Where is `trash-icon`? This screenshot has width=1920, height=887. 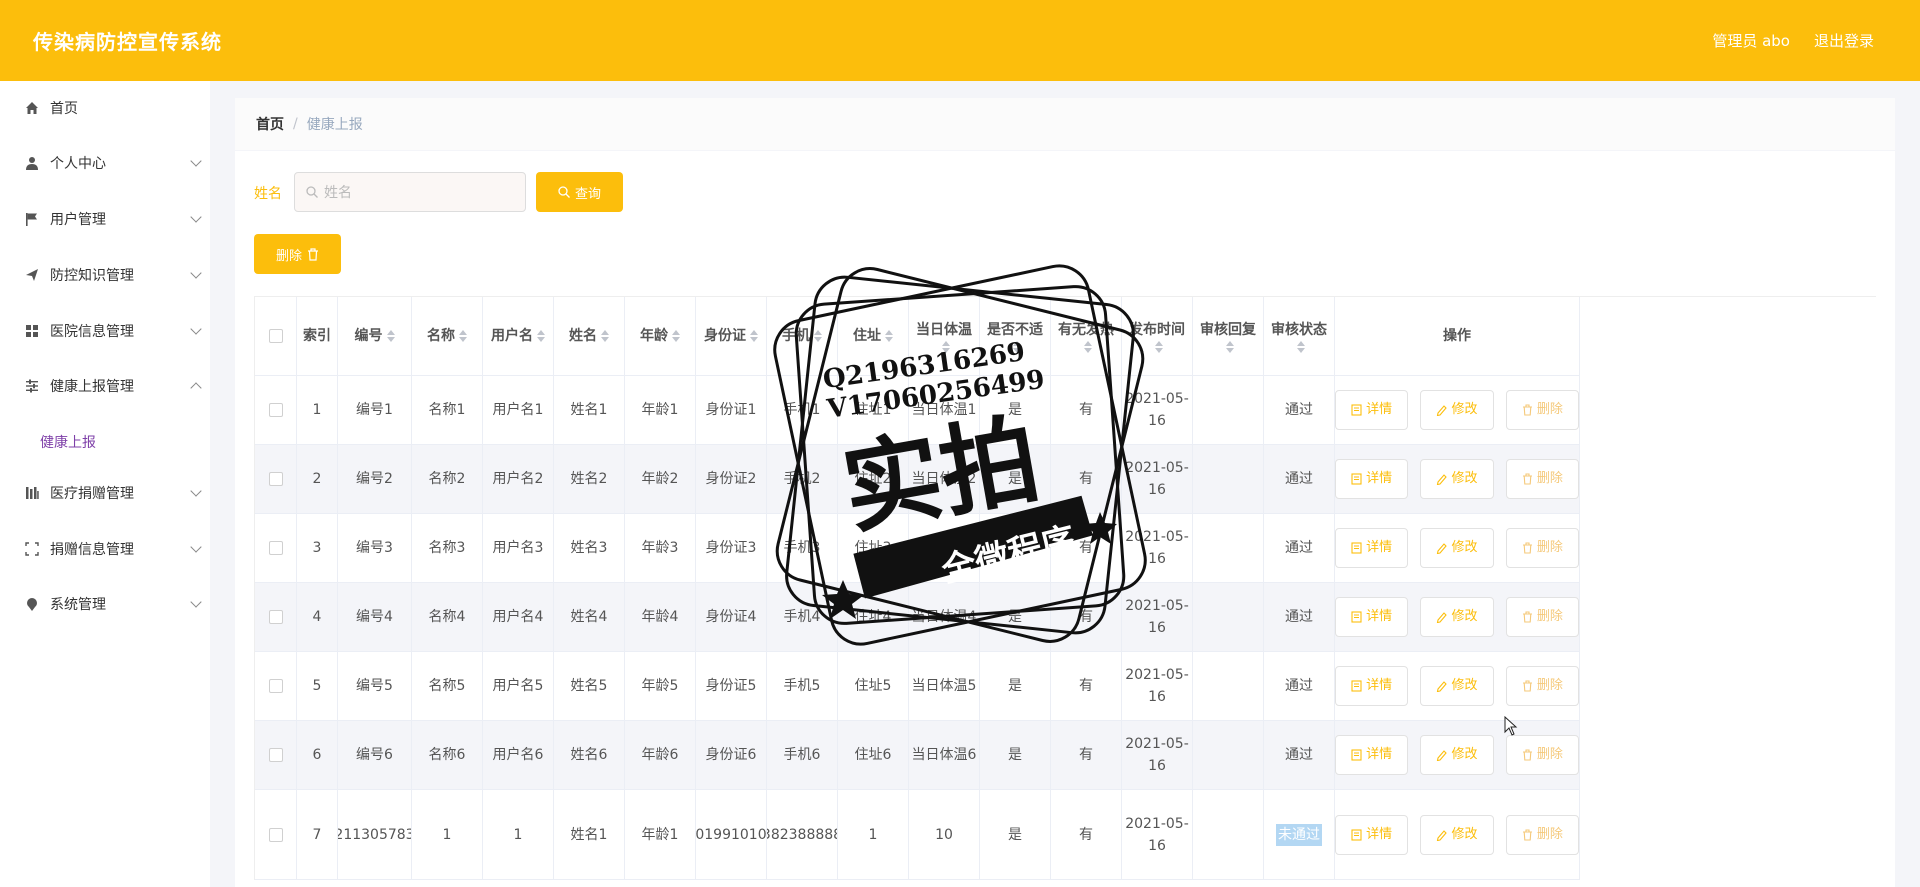 trash-icon is located at coordinates (1527, 617).